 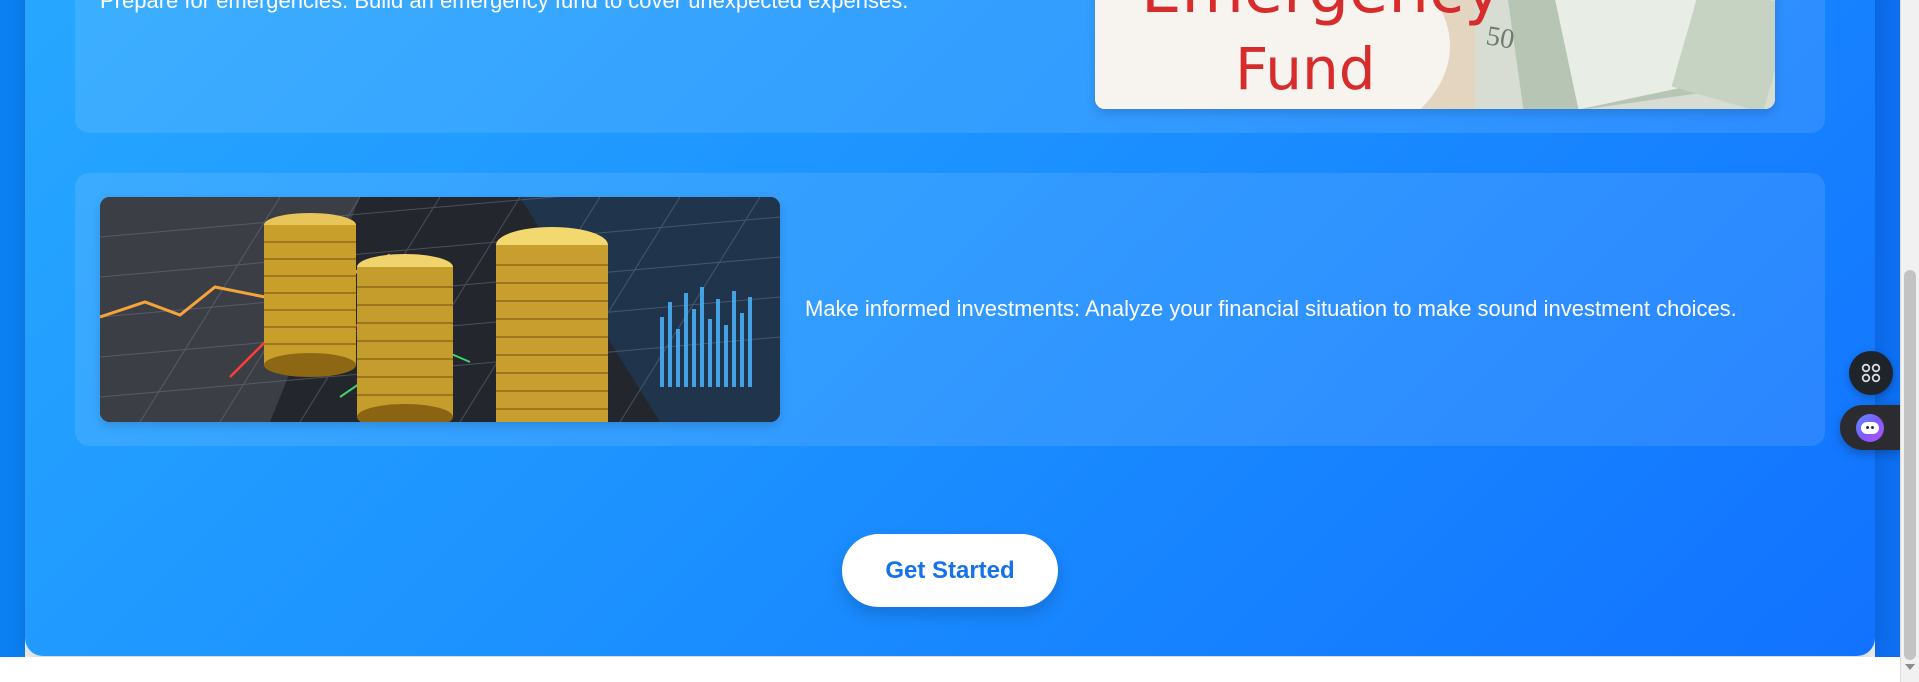 What do you see at coordinates (12, 328) in the screenshot?
I see `left-page-shade` at bounding box center [12, 328].